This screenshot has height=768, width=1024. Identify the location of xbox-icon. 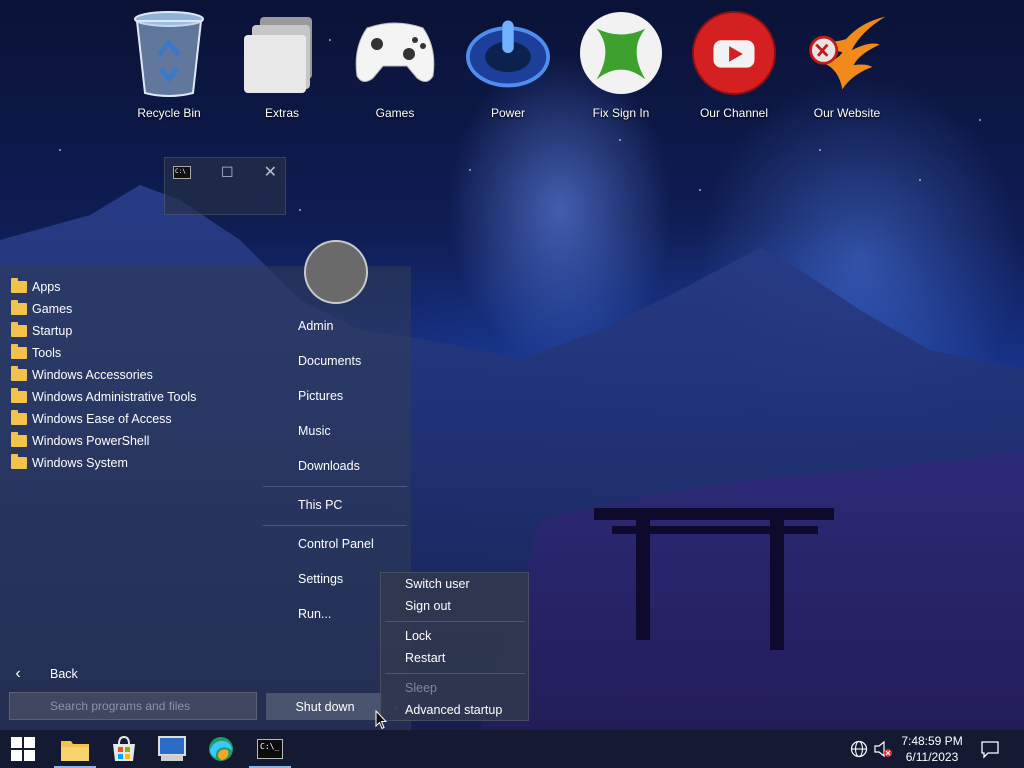
(621, 53).